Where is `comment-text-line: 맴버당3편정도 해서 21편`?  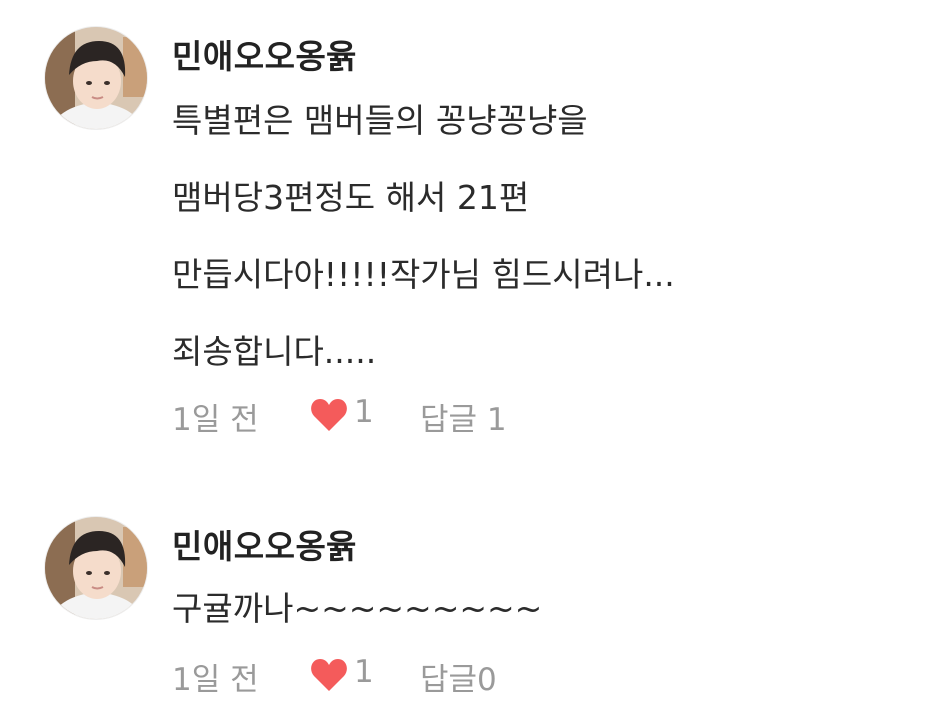 comment-text-line: 맴버당3편정도 해서 21편 is located at coordinates (351, 197).